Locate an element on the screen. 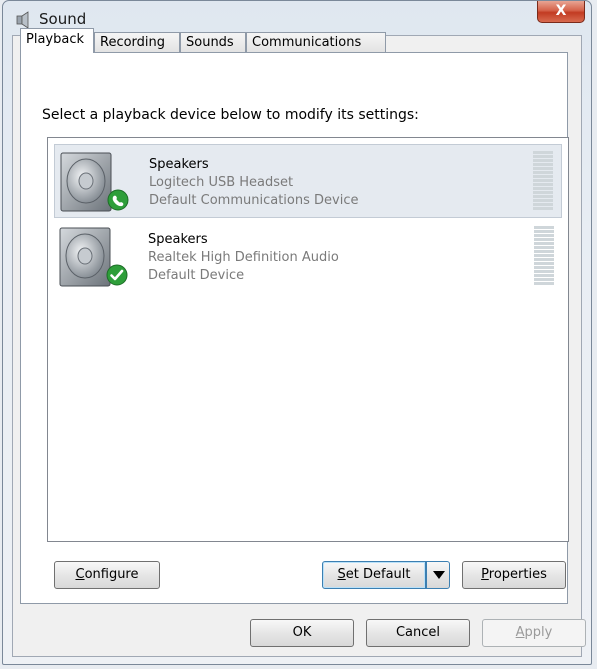 The image size is (597, 669). close-icon: X is located at coordinates (561, 11).